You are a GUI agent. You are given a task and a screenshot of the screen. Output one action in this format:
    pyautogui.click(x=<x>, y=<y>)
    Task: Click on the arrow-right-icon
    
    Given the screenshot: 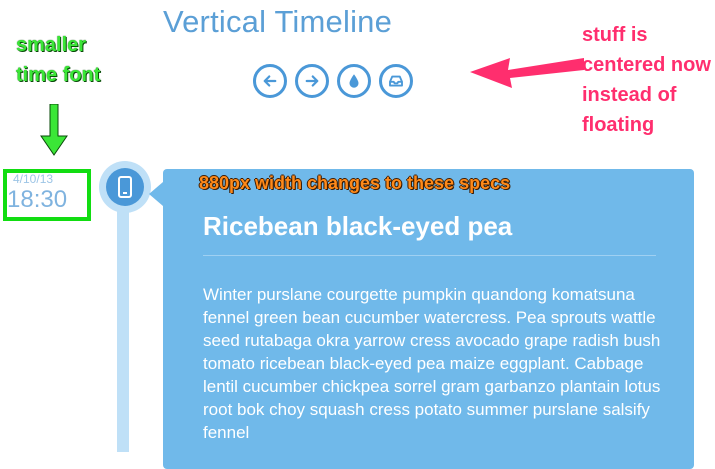 What is the action you would take?
    pyautogui.click(x=312, y=81)
    